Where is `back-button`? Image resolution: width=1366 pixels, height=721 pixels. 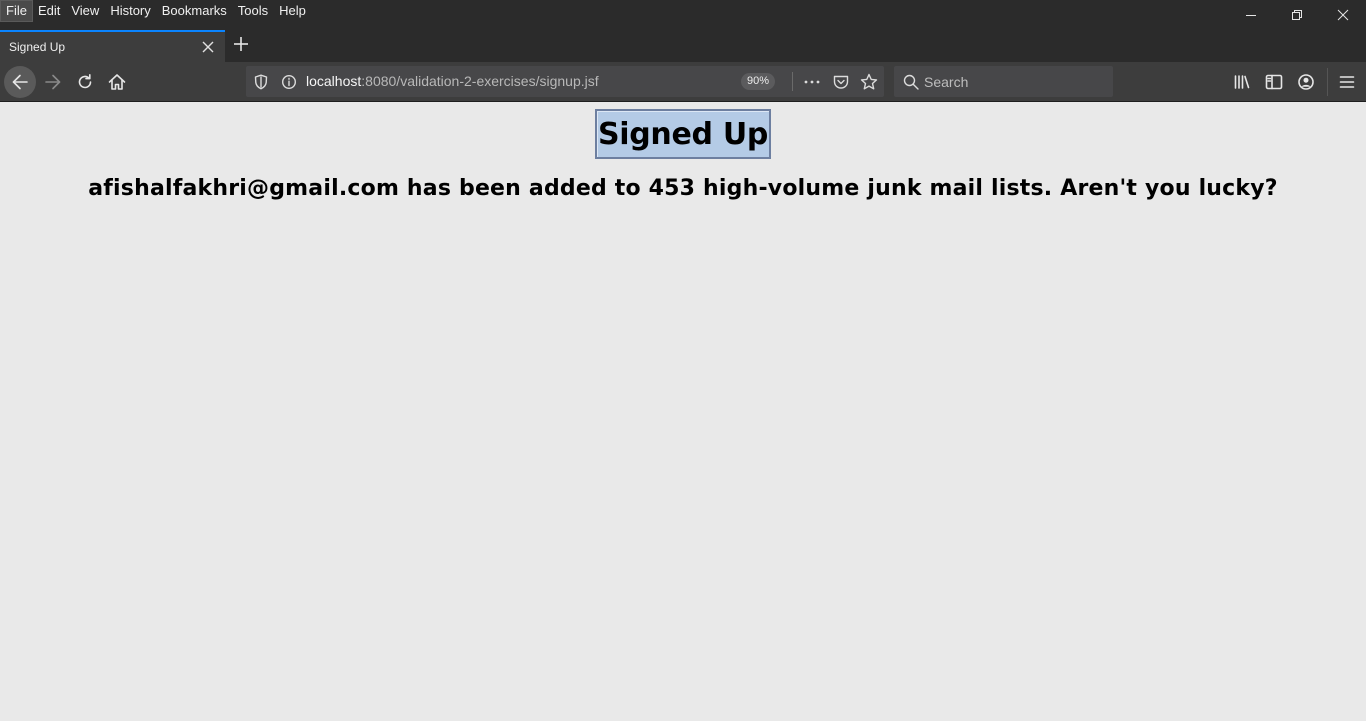 back-button is located at coordinates (20, 82).